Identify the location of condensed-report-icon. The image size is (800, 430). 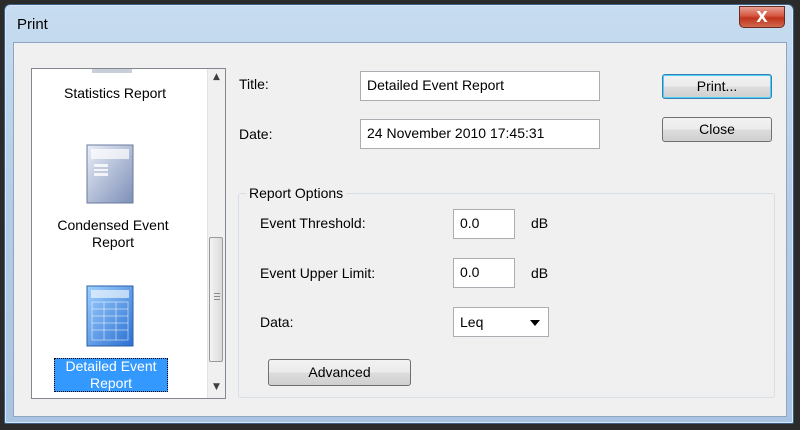
(111, 175).